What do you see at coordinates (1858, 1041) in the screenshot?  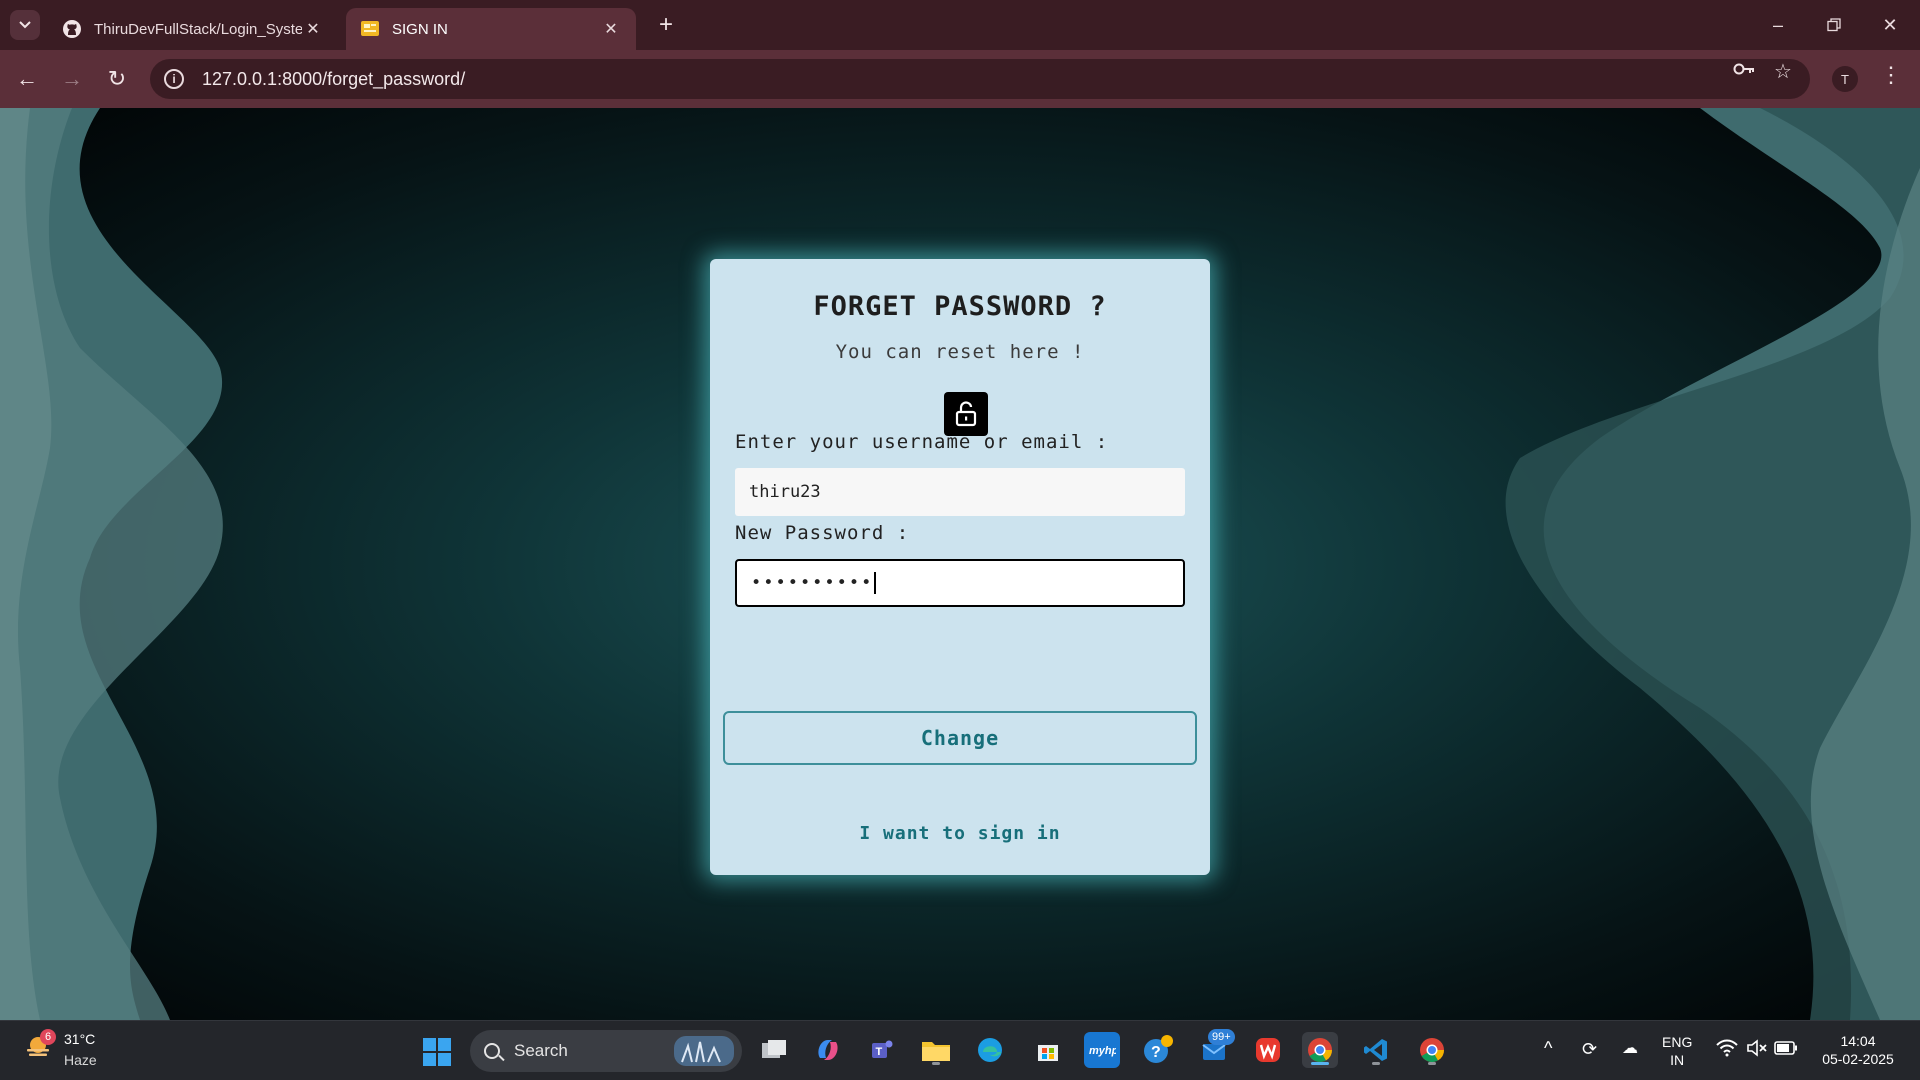 I see `clock-time: 14:04` at bounding box center [1858, 1041].